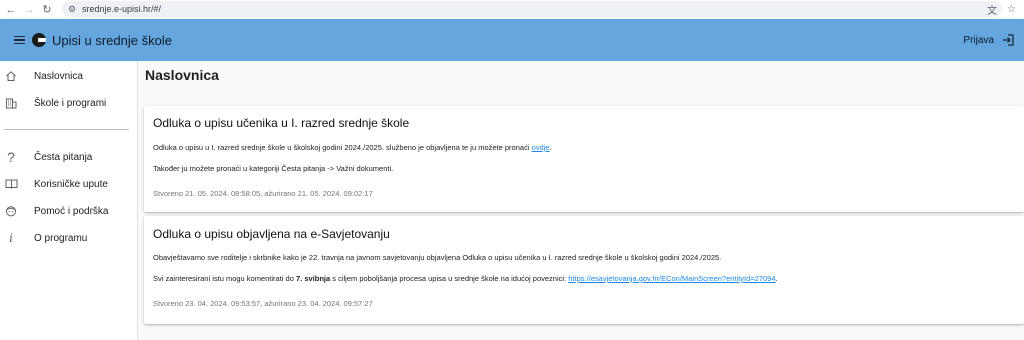 Image resolution: width=1024 pixels, height=340 pixels. I want to click on app-bar: Upisi u srednje škole Prijava, so click(512, 40).